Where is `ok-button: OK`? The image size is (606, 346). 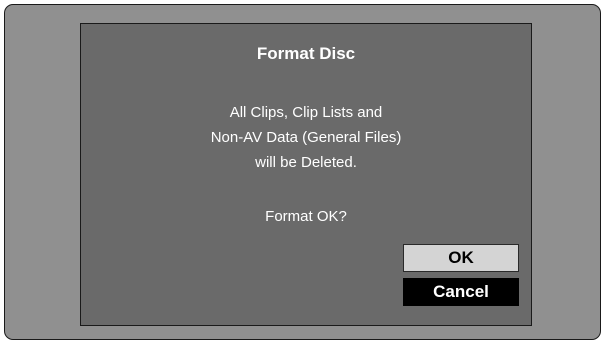 ok-button: OK is located at coordinates (461, 258).